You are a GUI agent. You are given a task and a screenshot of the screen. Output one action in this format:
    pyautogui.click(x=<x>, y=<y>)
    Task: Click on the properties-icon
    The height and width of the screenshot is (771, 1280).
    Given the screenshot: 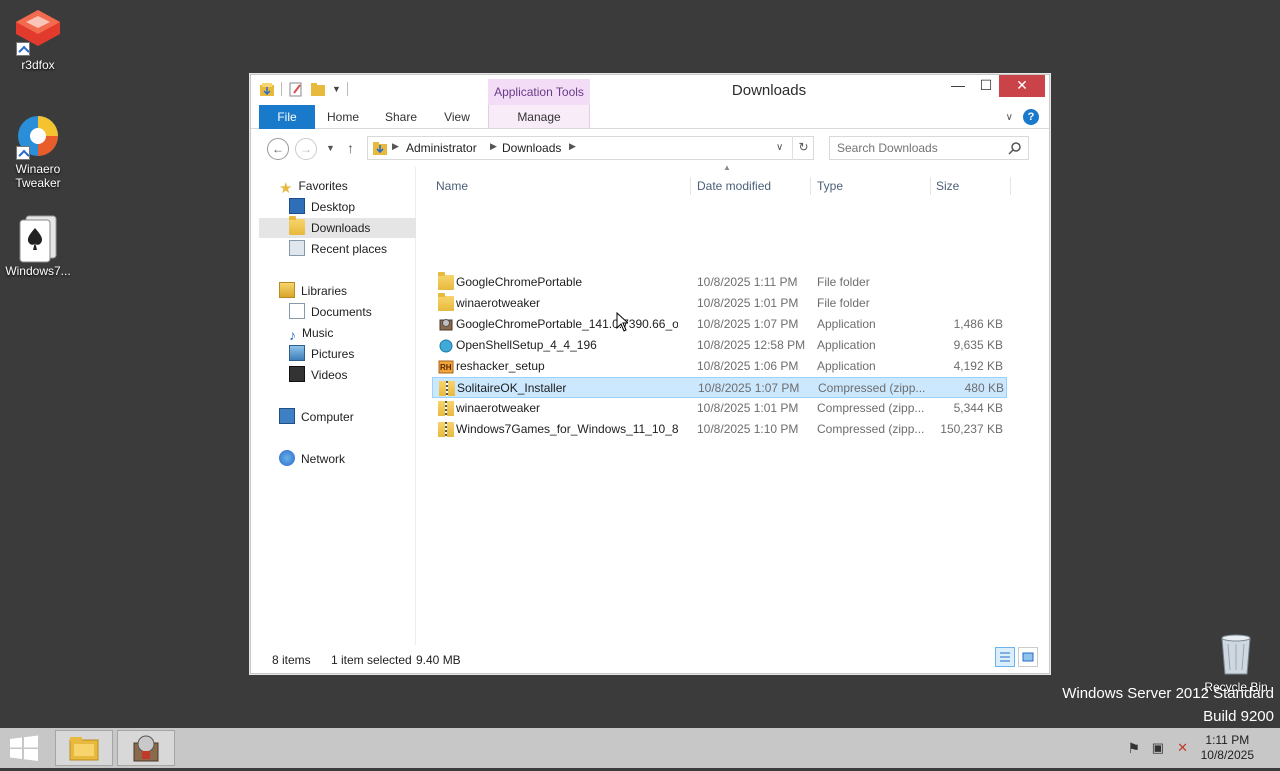 What is the action you would take?
    pyautogui.click(x=296, y=89)
    